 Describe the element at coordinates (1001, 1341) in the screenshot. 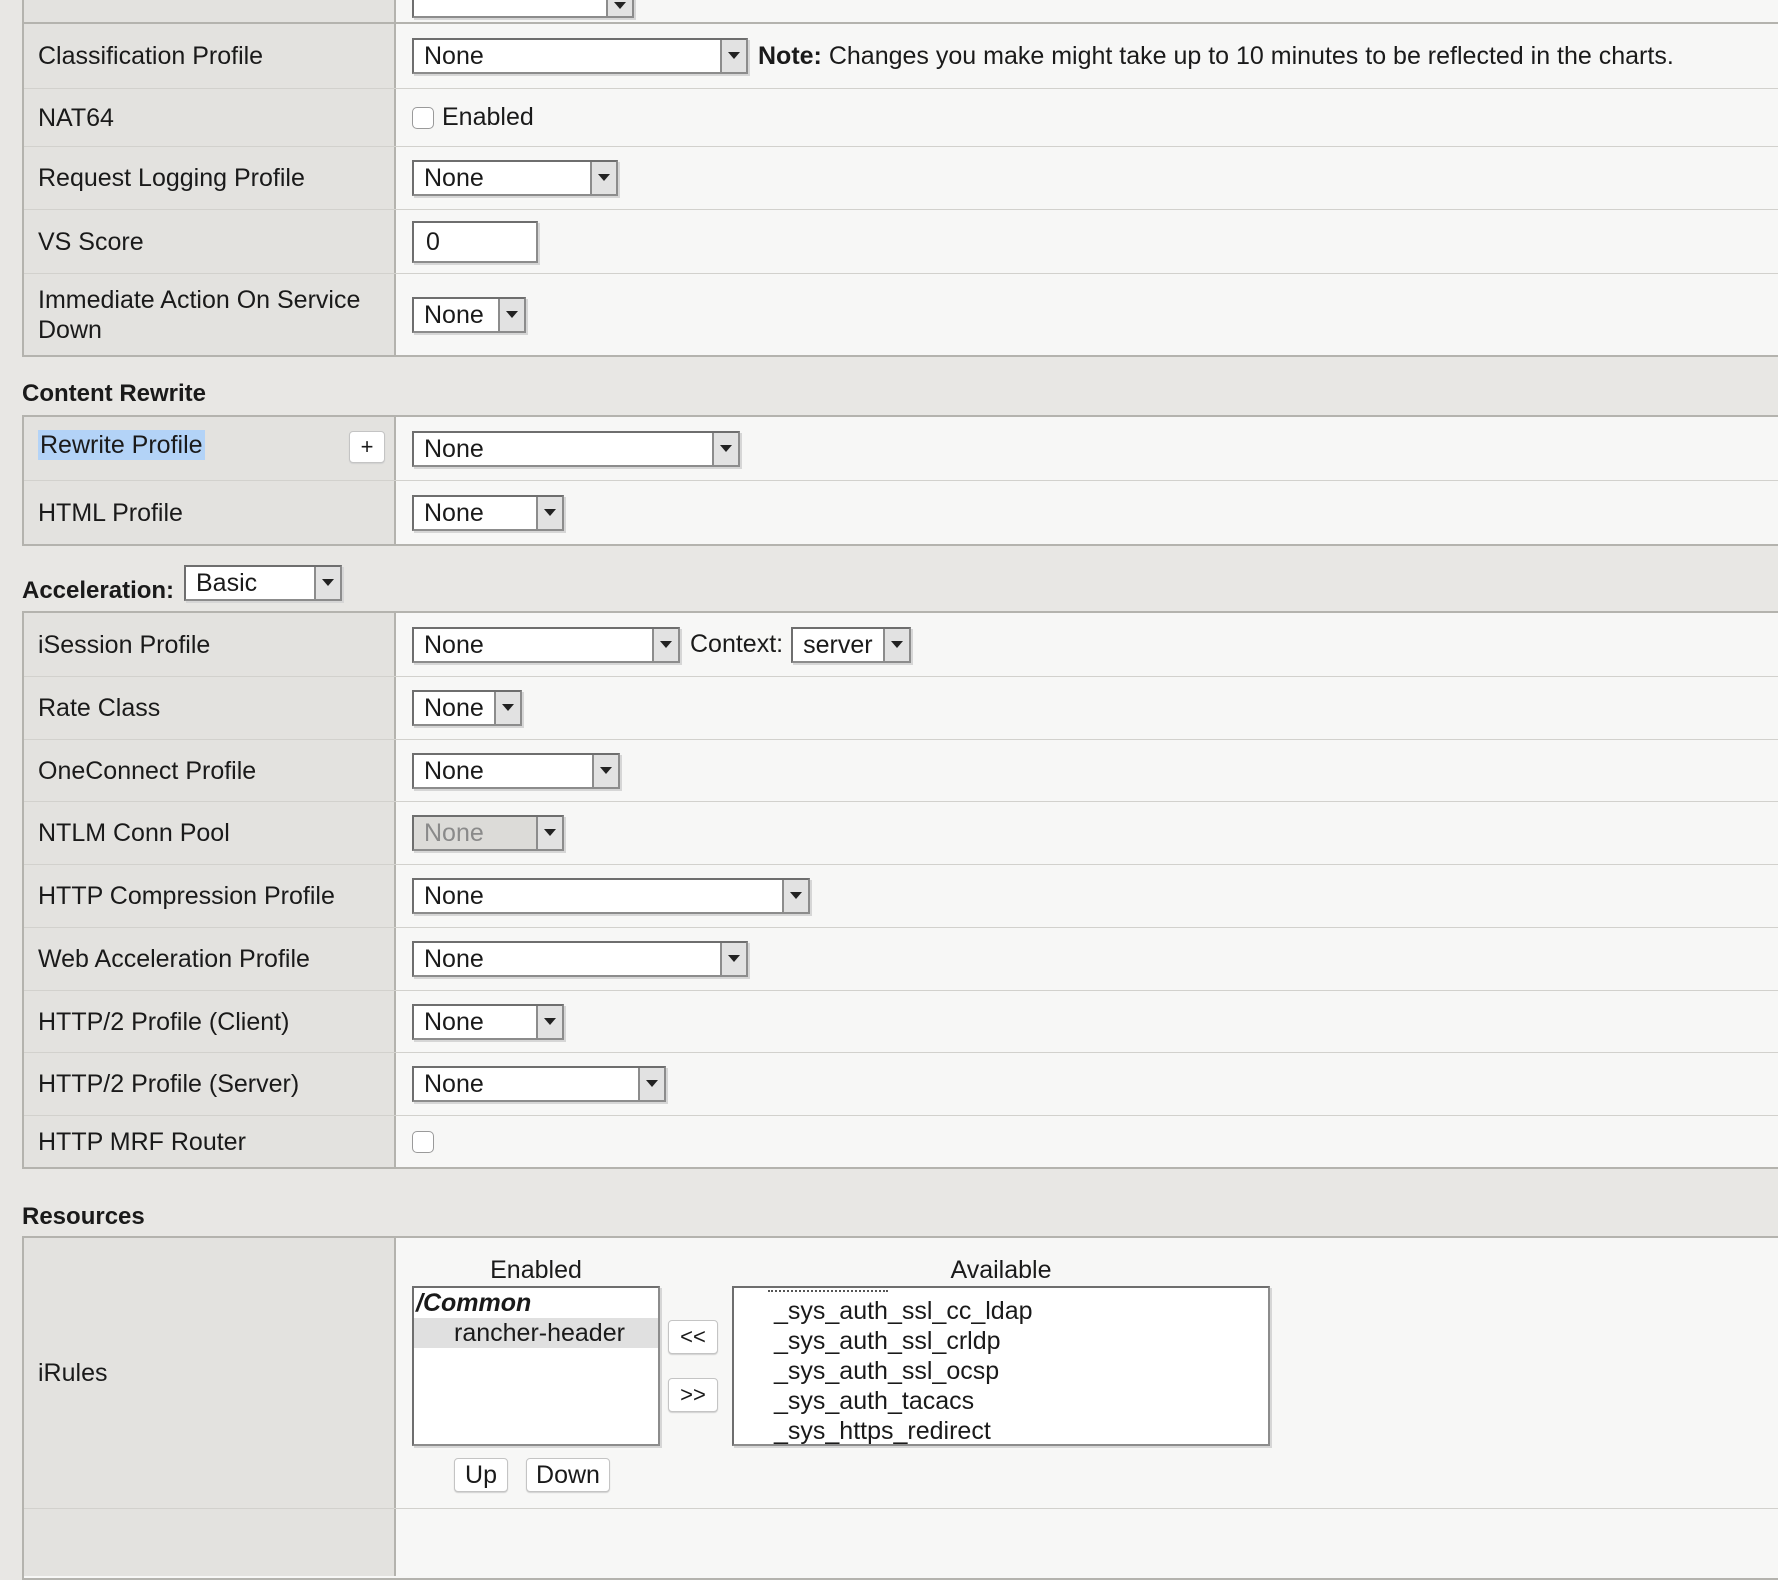

I see `available-irule-item: _sys_auth_ssl_crldp` at that location.